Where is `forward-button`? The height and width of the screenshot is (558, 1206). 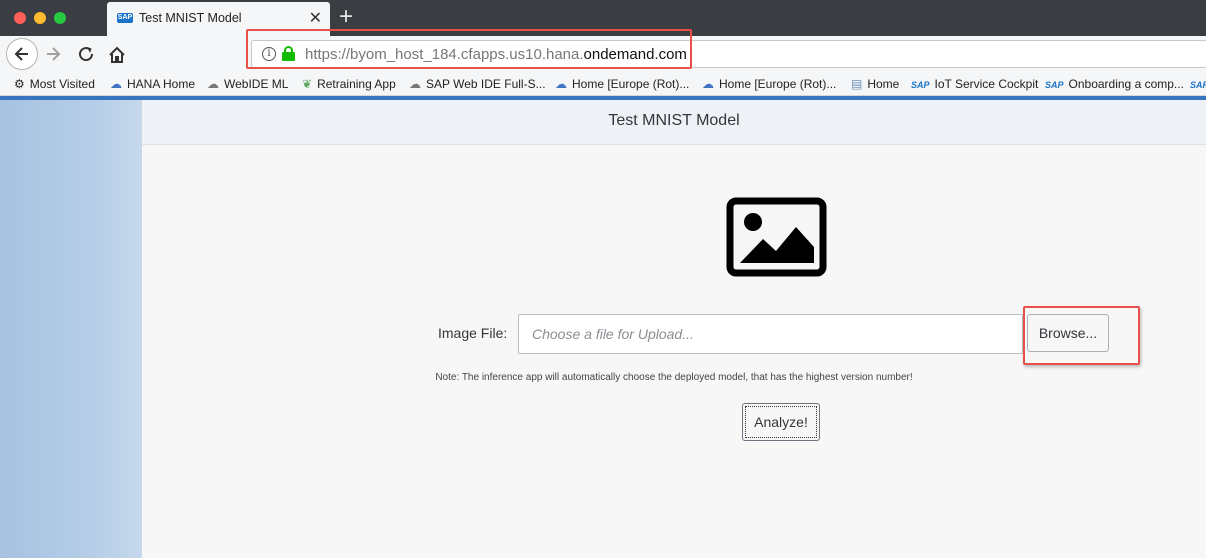
forward-button is located at coordinates (53, 54).